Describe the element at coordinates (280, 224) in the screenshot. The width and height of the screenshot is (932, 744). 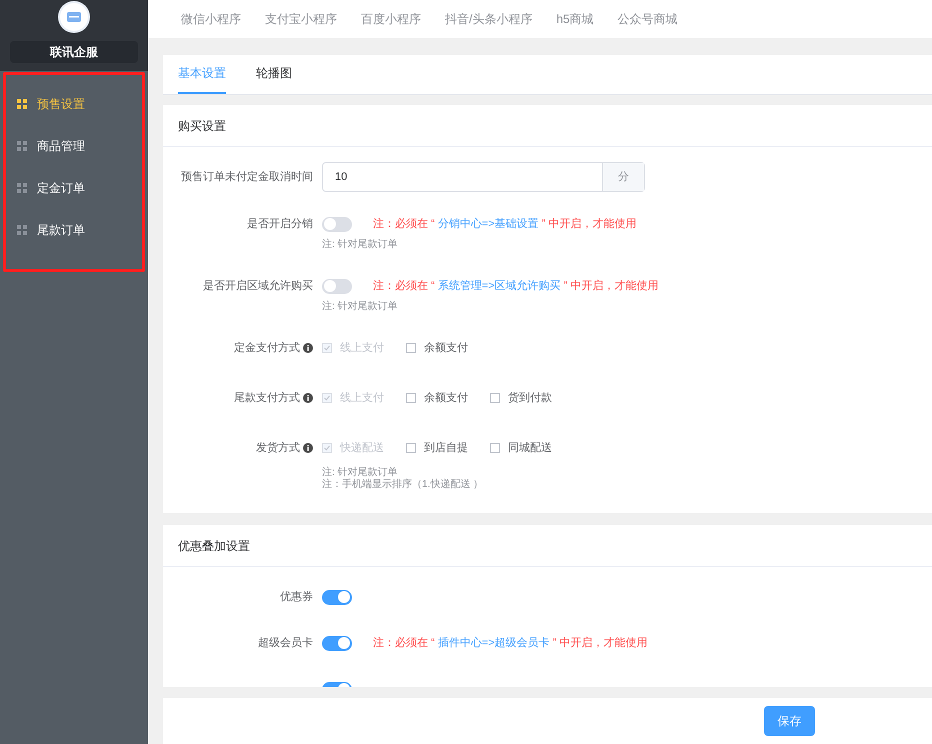
I see `field-label: 是否开启分销` at that location.